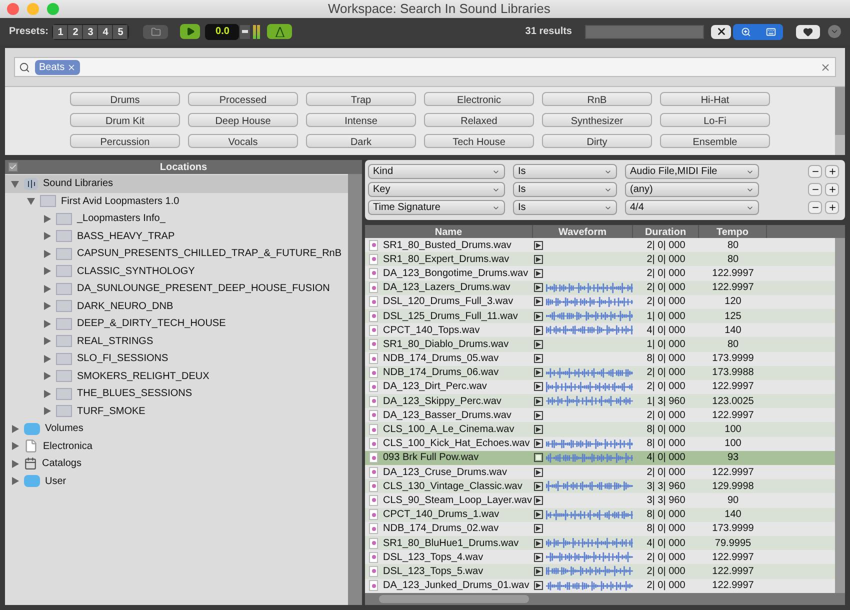  What do you see at coordinates (176, 463) in the screenshot?
I see `tree-item: Catalogs` at bounding box center [176, 463].